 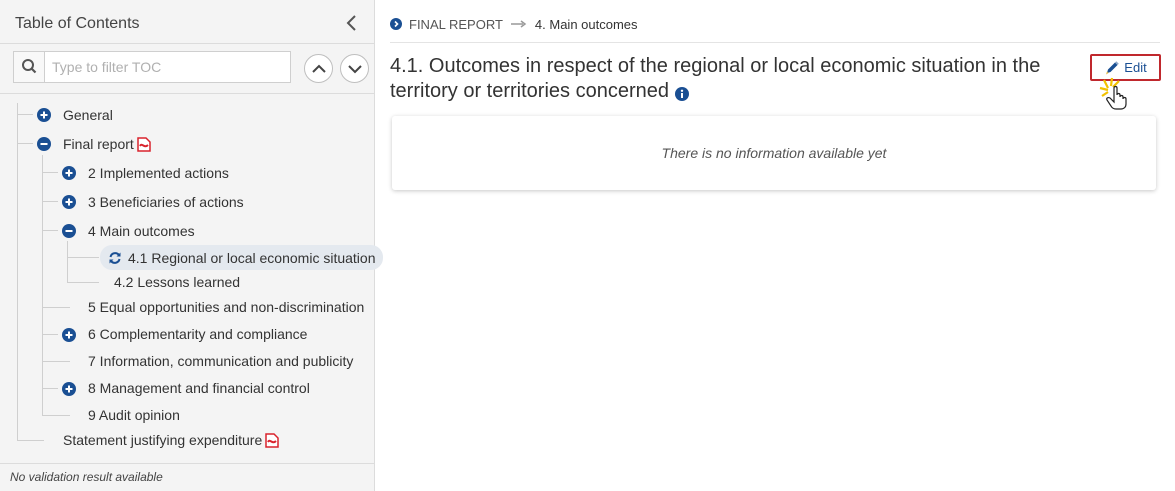 I want to click on toc-item-main-outcomes: 4 Main outcomes, so click(x=141, y=231).